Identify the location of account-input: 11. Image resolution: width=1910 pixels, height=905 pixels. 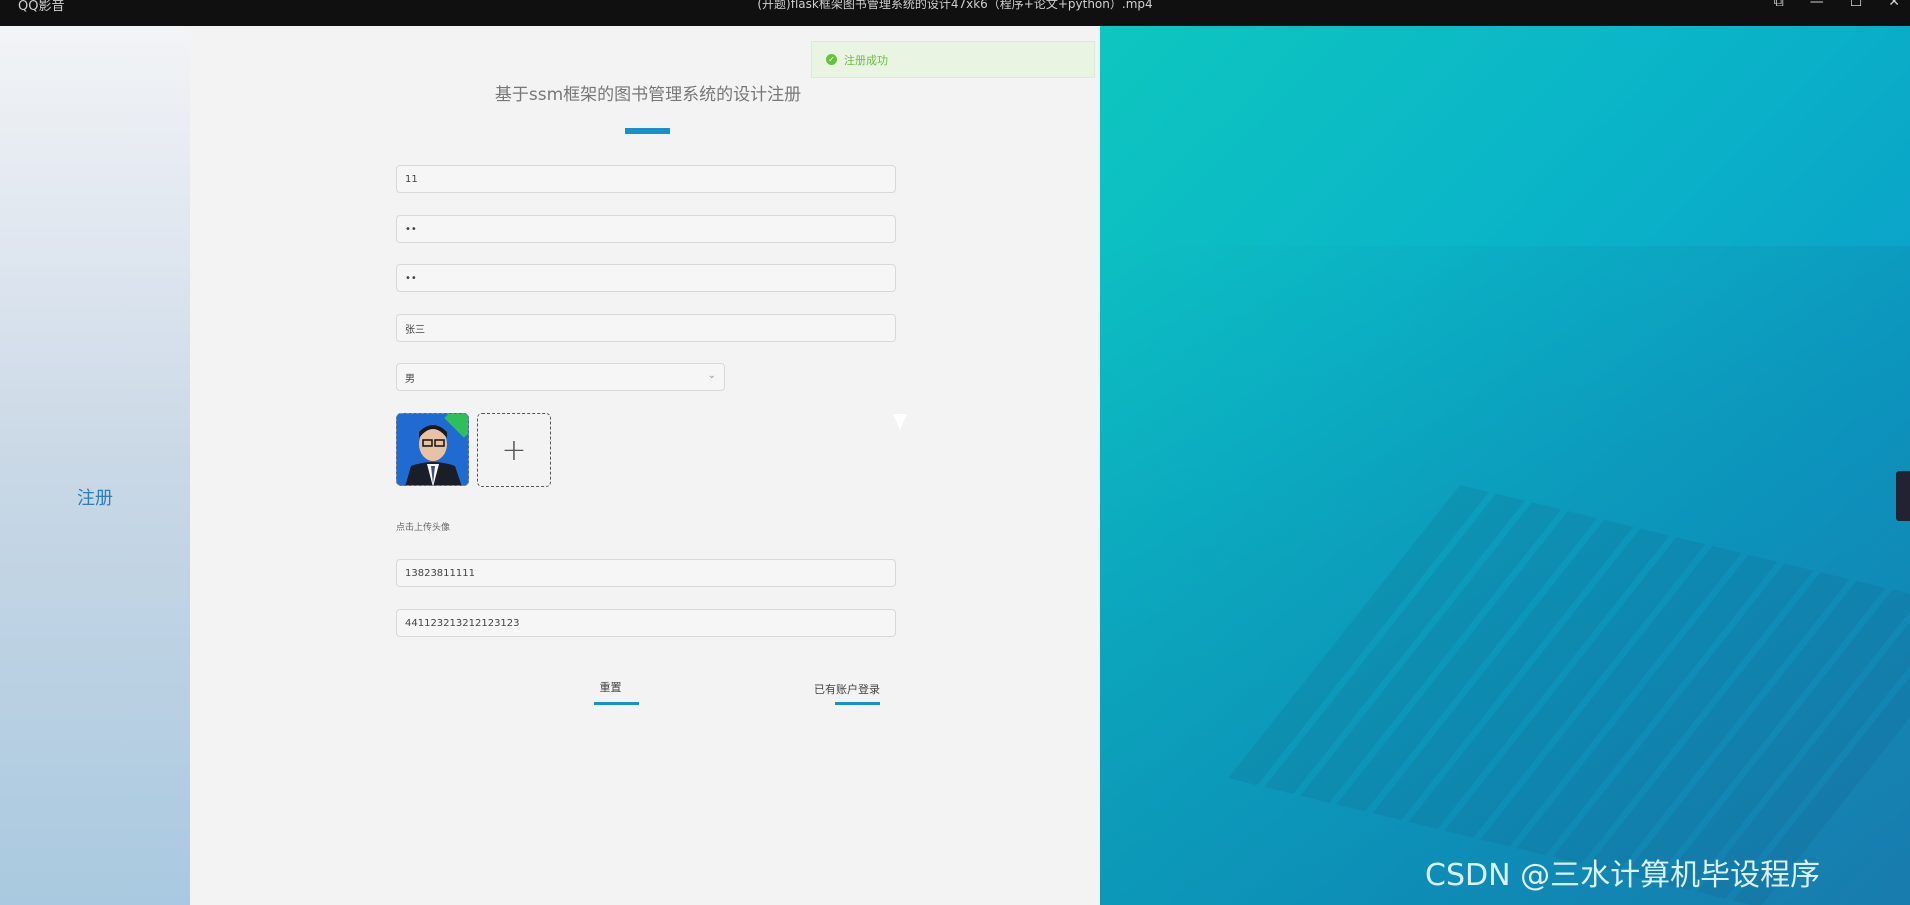
(646, 179).